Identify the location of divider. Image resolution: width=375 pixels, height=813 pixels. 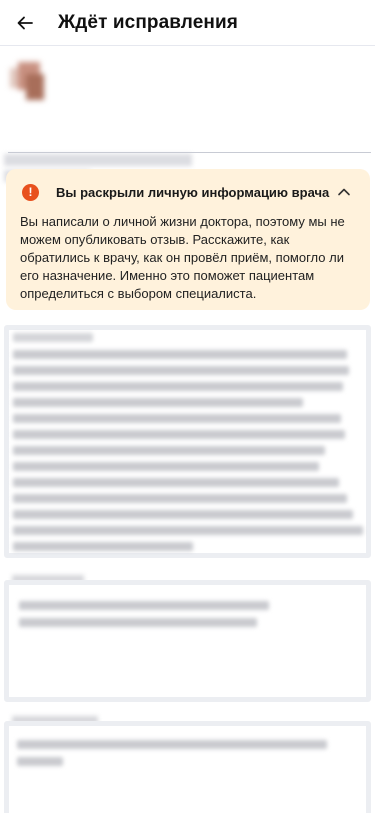
(189, 152).